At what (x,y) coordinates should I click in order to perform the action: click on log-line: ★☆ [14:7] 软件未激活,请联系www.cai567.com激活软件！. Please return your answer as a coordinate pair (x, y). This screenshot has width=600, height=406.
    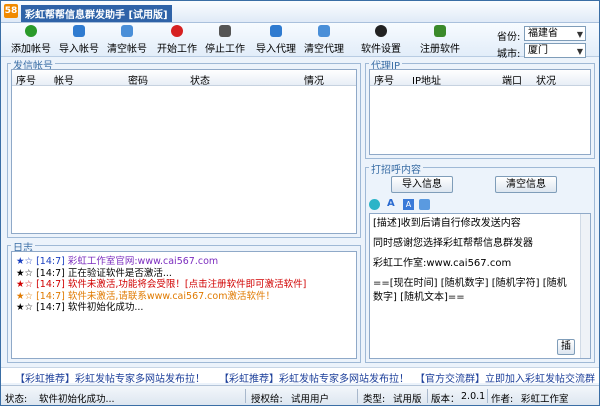
    Looking at the image, I should click on (145, 296).